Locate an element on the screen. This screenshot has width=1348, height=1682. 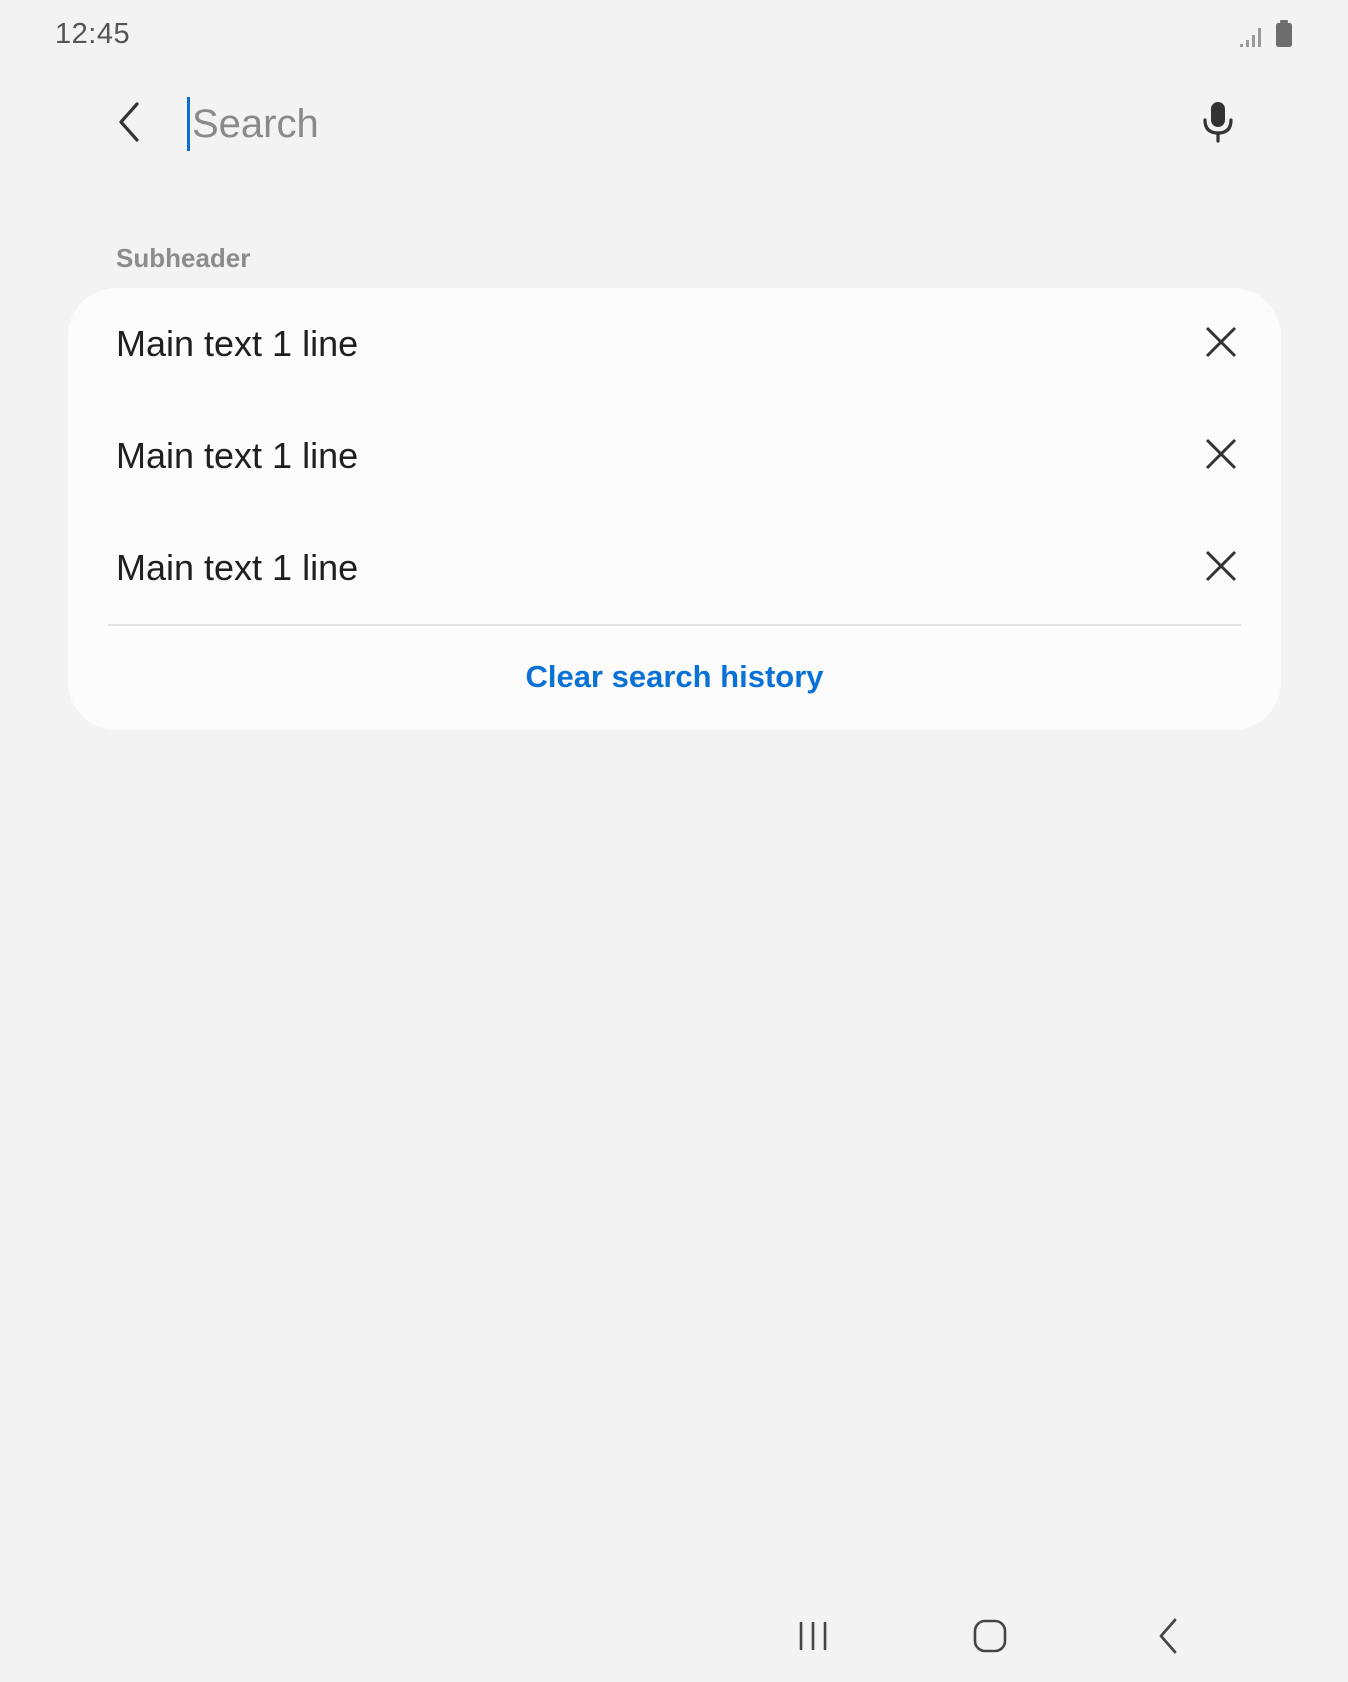
recent-apps-button is located at coordinates (813, 1638).